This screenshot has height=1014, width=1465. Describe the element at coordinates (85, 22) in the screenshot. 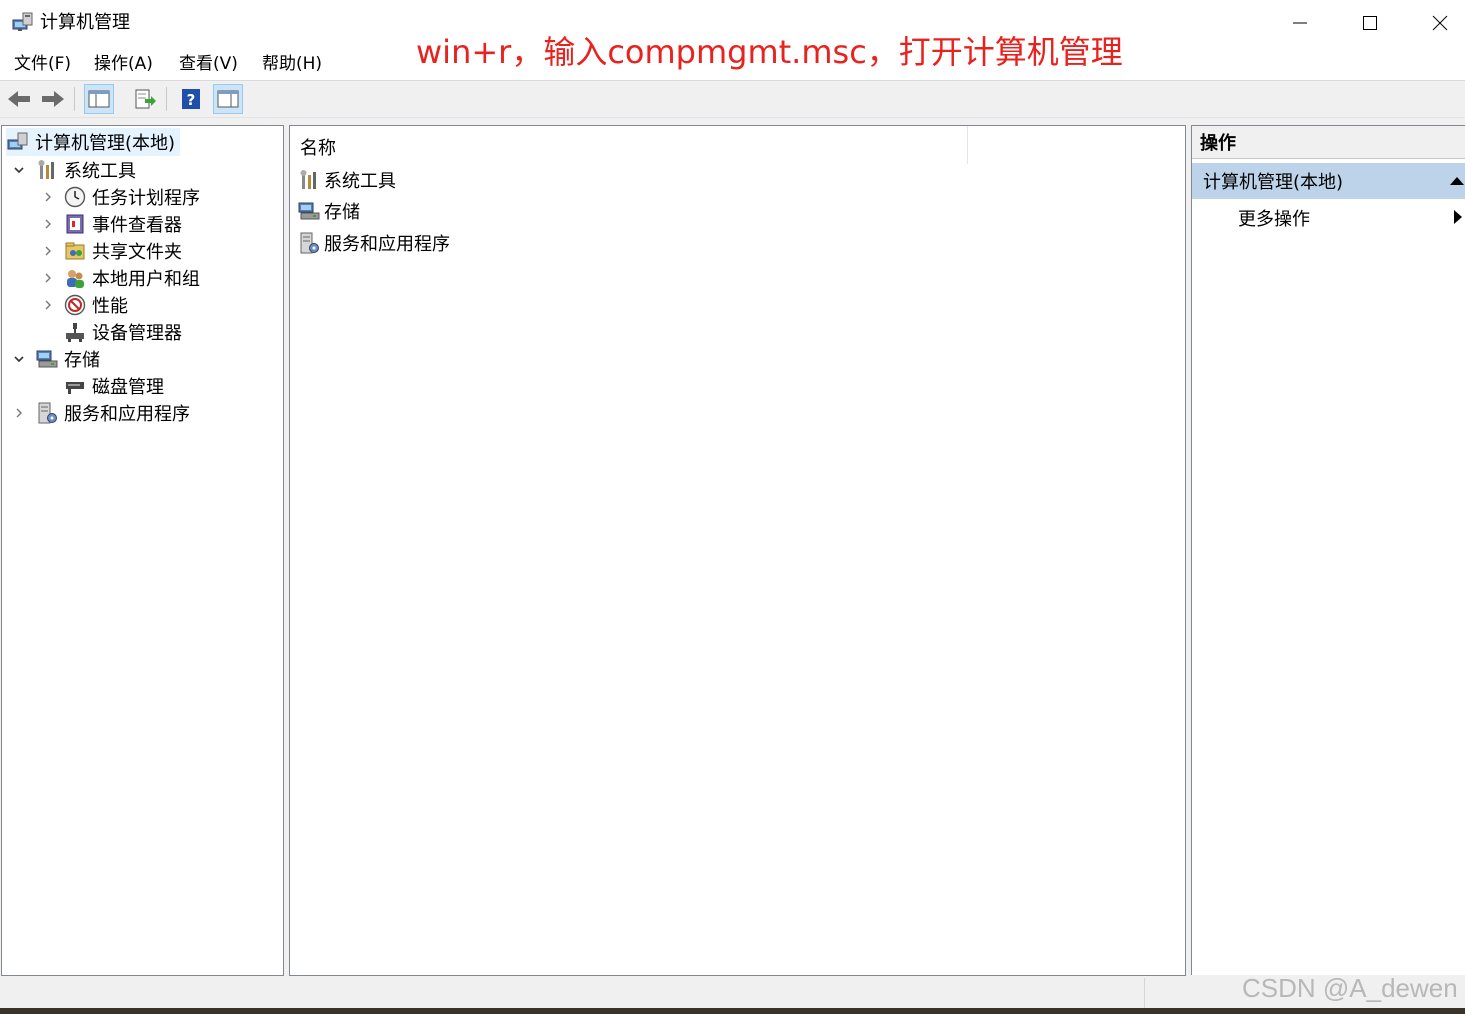

I see `window-title: 计算机管理` at that location.